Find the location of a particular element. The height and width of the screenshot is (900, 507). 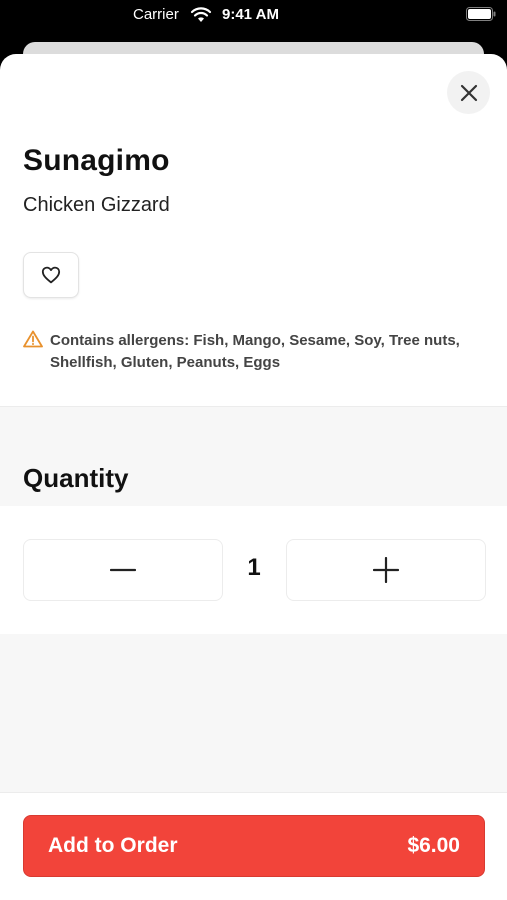

add-to-order-label: Add to Order is located at coordinates (113, 845).